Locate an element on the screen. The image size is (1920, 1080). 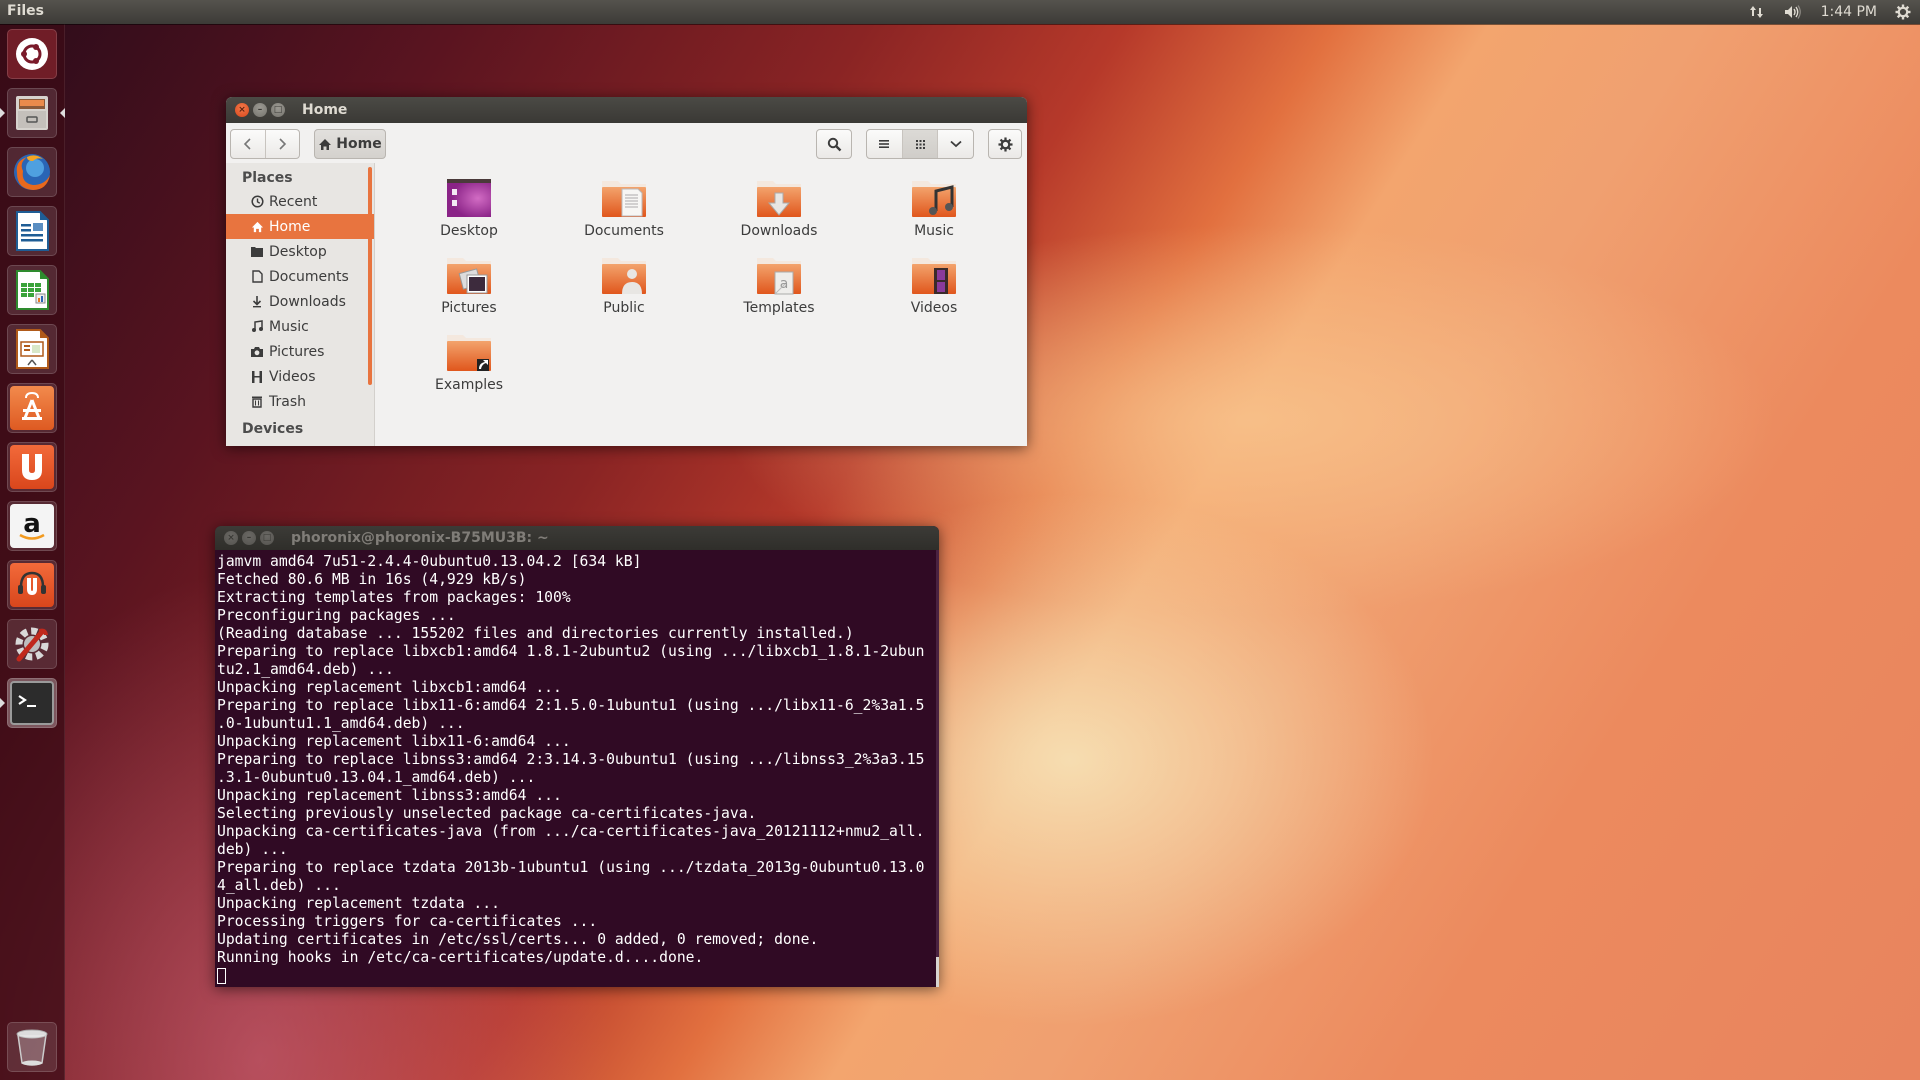
launcher-libreoffice-calc is located at coordinates (32, 290).